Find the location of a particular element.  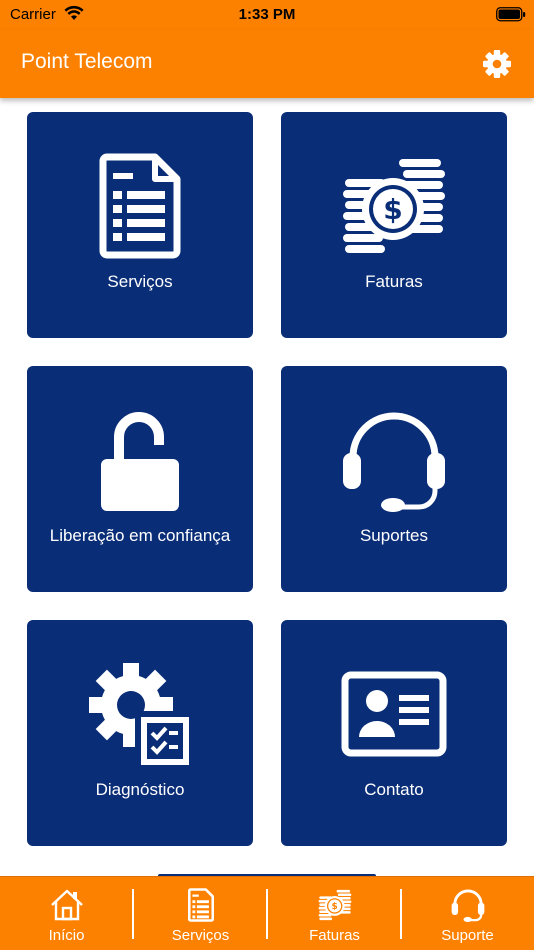

tile-label: Faturas is located at coordinates (394, 281).